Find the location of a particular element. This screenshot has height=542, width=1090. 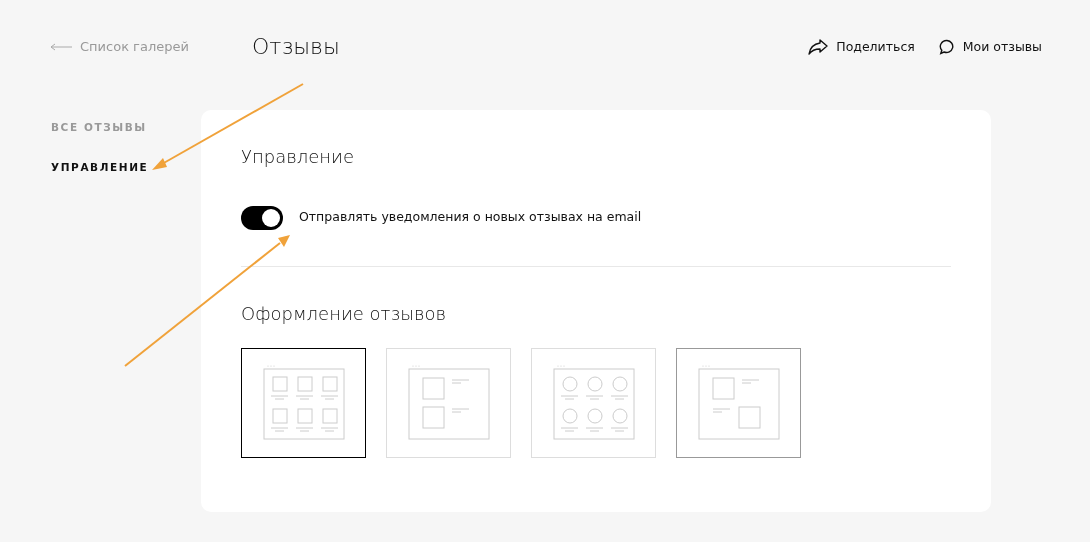

share-icon is located at coordinates (818, 47).